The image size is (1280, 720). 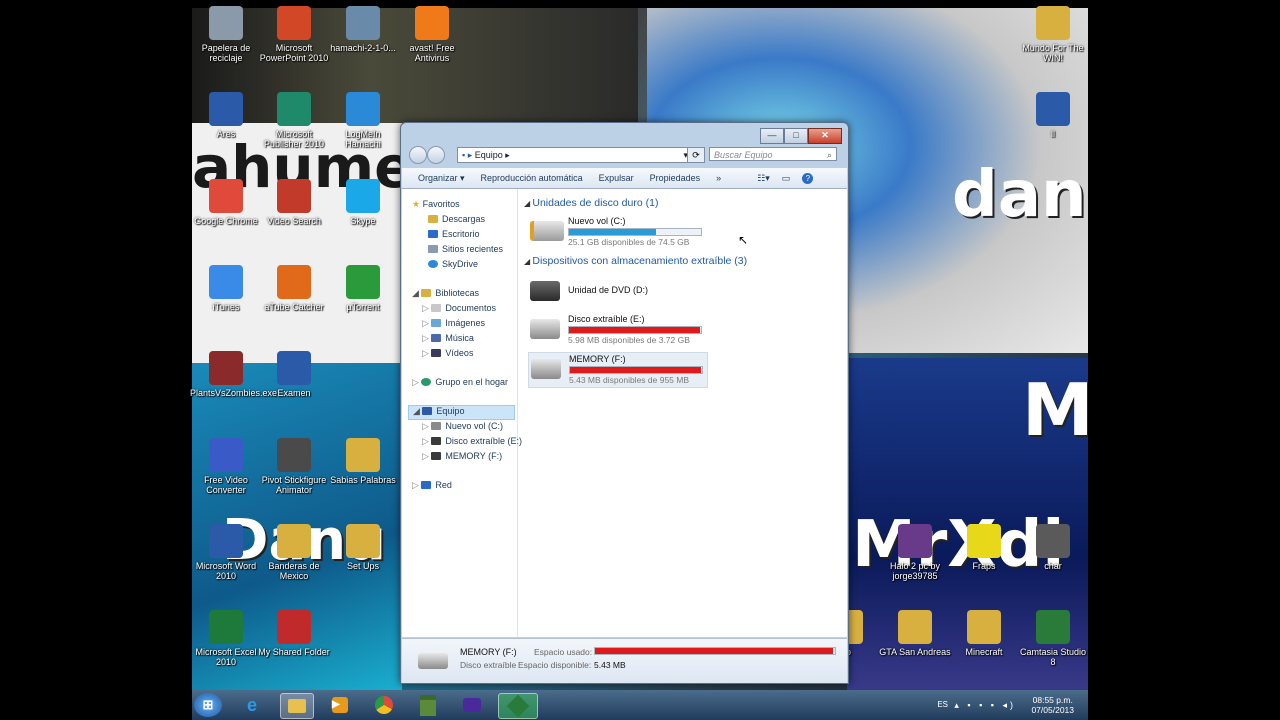 What do you see at coordinates (294, 221) in the screenshot?
I see `desktop-icon-label: Video Search` at bounding box center [294, 221].